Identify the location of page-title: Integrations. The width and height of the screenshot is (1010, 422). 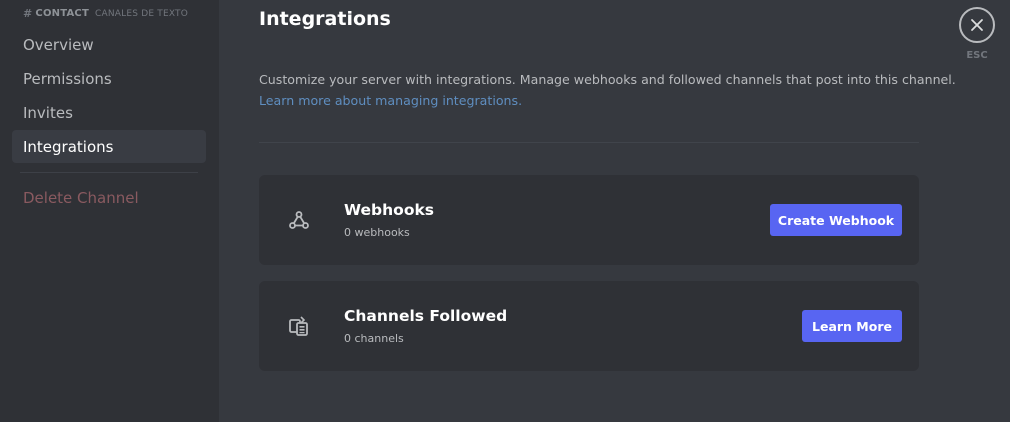
(325, 19).